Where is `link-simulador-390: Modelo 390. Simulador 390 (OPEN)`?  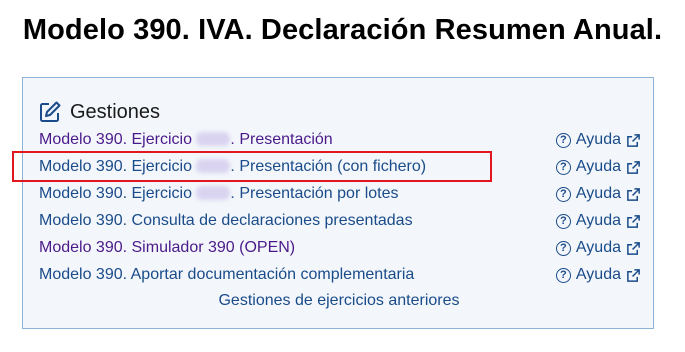
link-simulador-390: Modelo 390. Simulador 390 (OPEN) is located at coordinates (167, 248).